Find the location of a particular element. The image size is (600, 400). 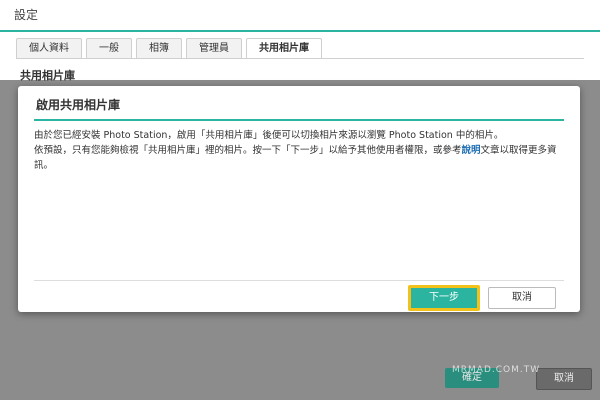

tab-bar: 個人資料 一般 相簿 管理員 共用相片庫 is located at coordinates (169, 49).